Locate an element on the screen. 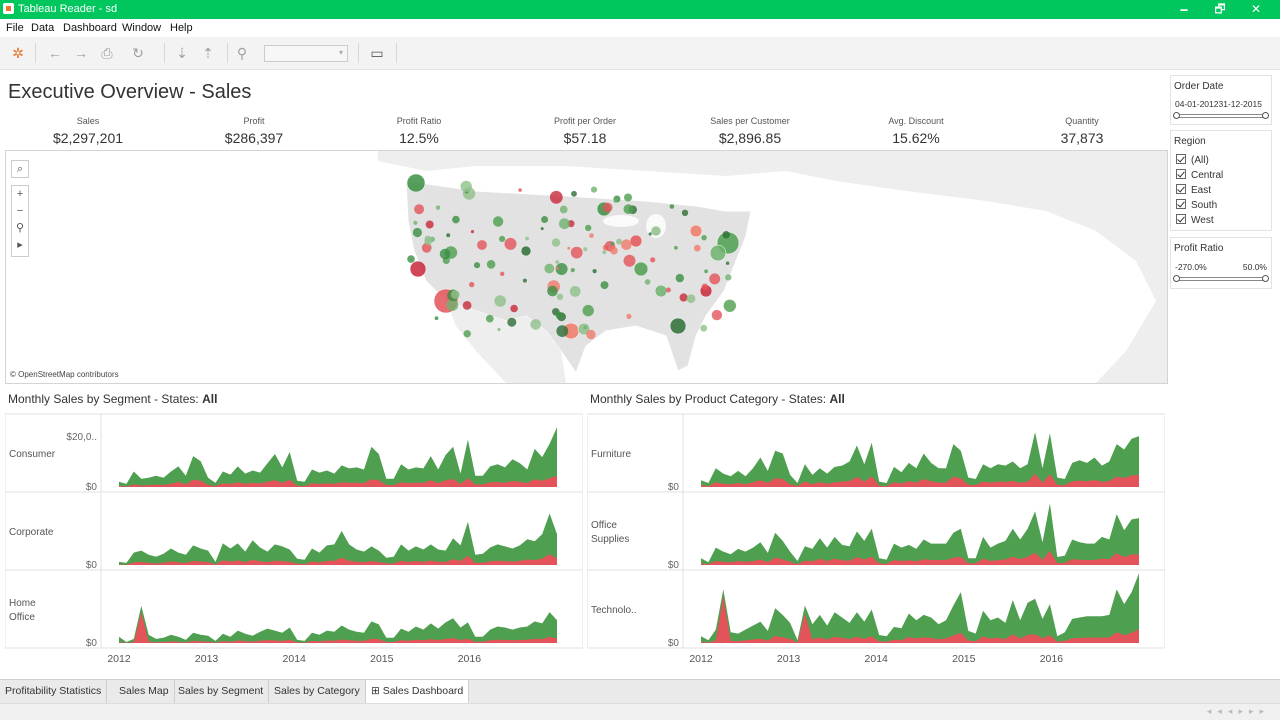  forward-icon: → is located at coordinates (81, 53).